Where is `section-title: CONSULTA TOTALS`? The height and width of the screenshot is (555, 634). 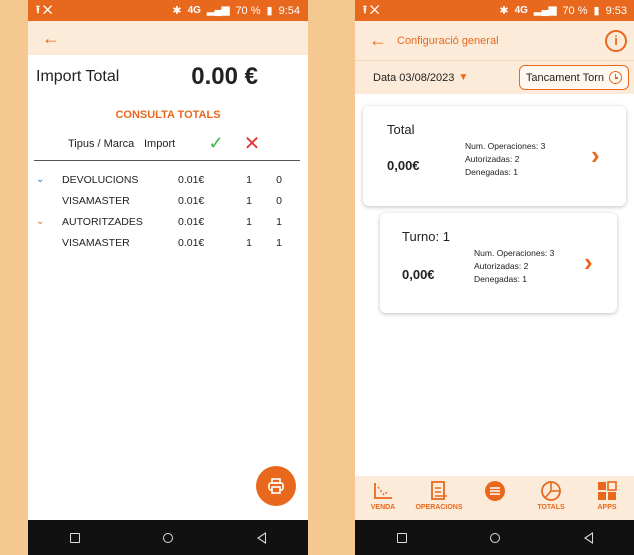 section-title: CONSULTA TOTALS is located at coordinates (168, 115).